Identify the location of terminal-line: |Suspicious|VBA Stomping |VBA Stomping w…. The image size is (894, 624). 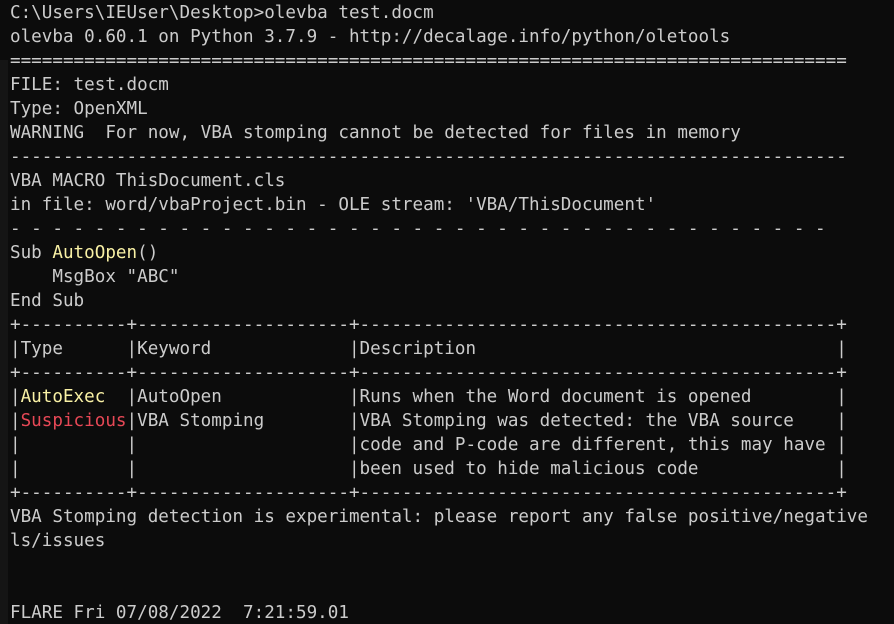
(439, 421).